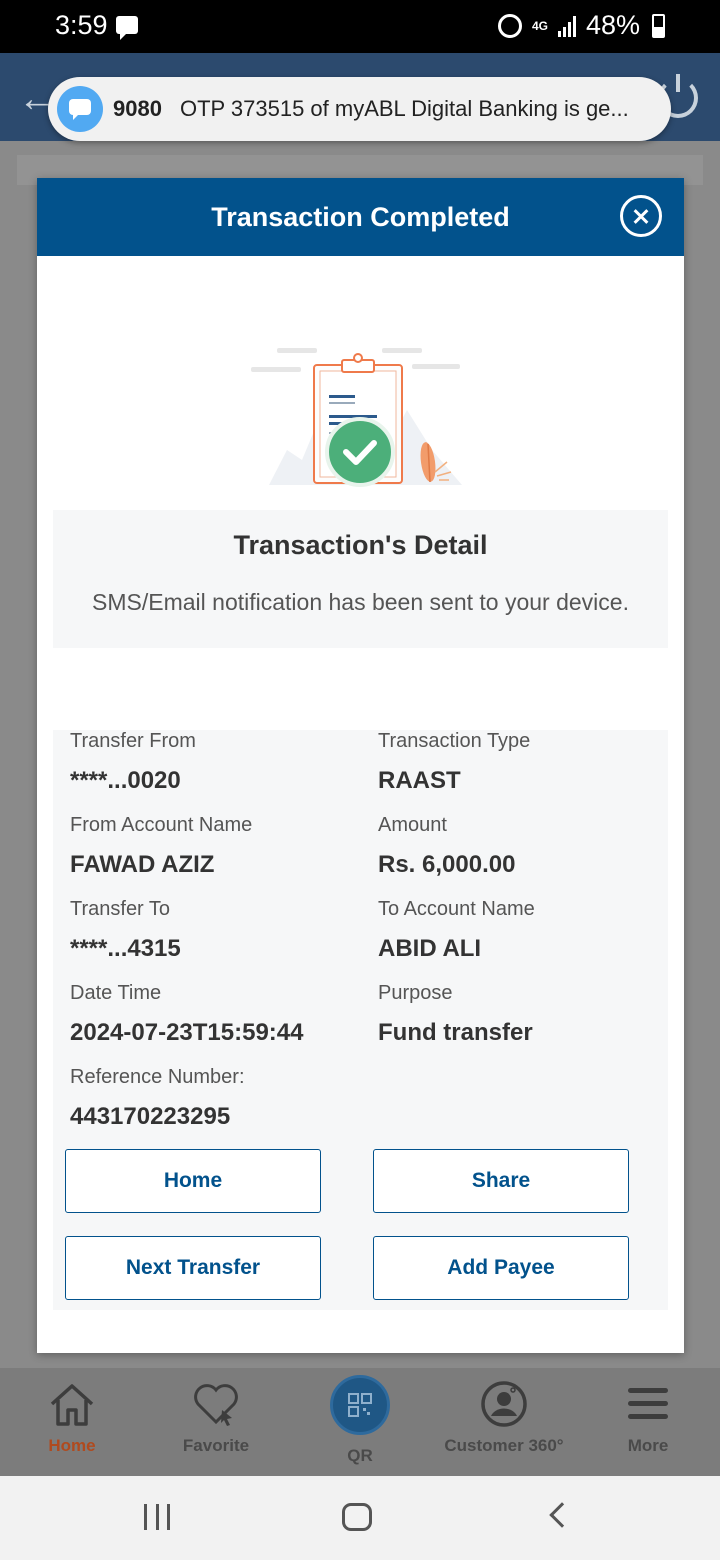 This screenshot has height=1560, width=720. What do you see at coordinates (125, 948) in the screenshot?
I see `field-value: ****...4315` at bounding box center [125, 948].